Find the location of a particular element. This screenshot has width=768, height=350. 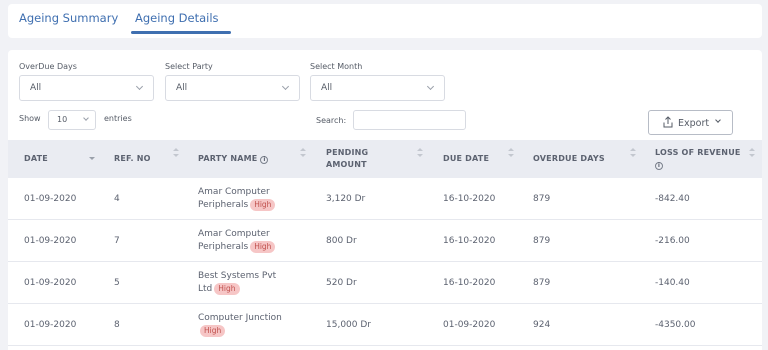

cell-ref-no: 5 is located at coordinates (117, 283).